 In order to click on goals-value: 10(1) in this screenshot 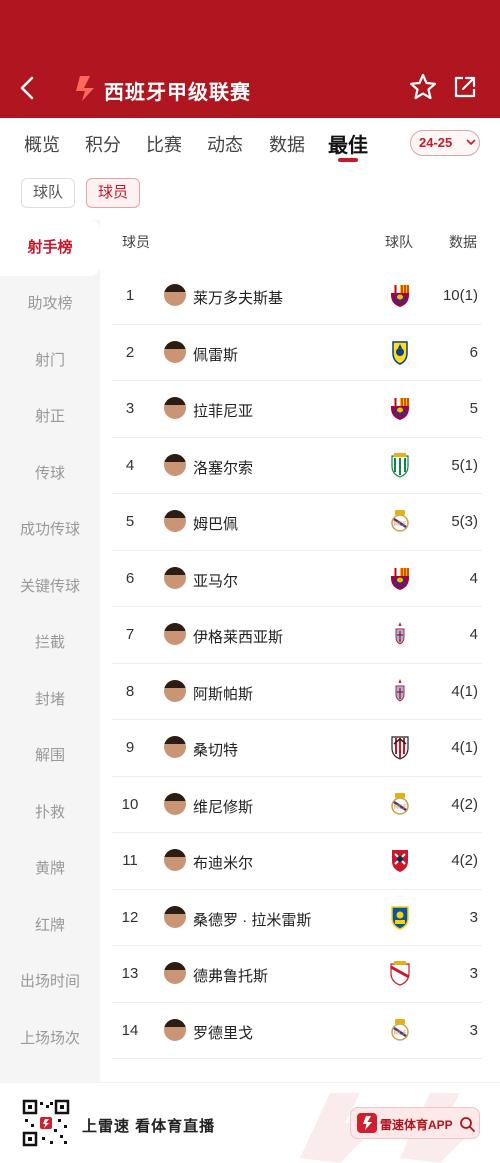, I will do `click(460, 295)`.